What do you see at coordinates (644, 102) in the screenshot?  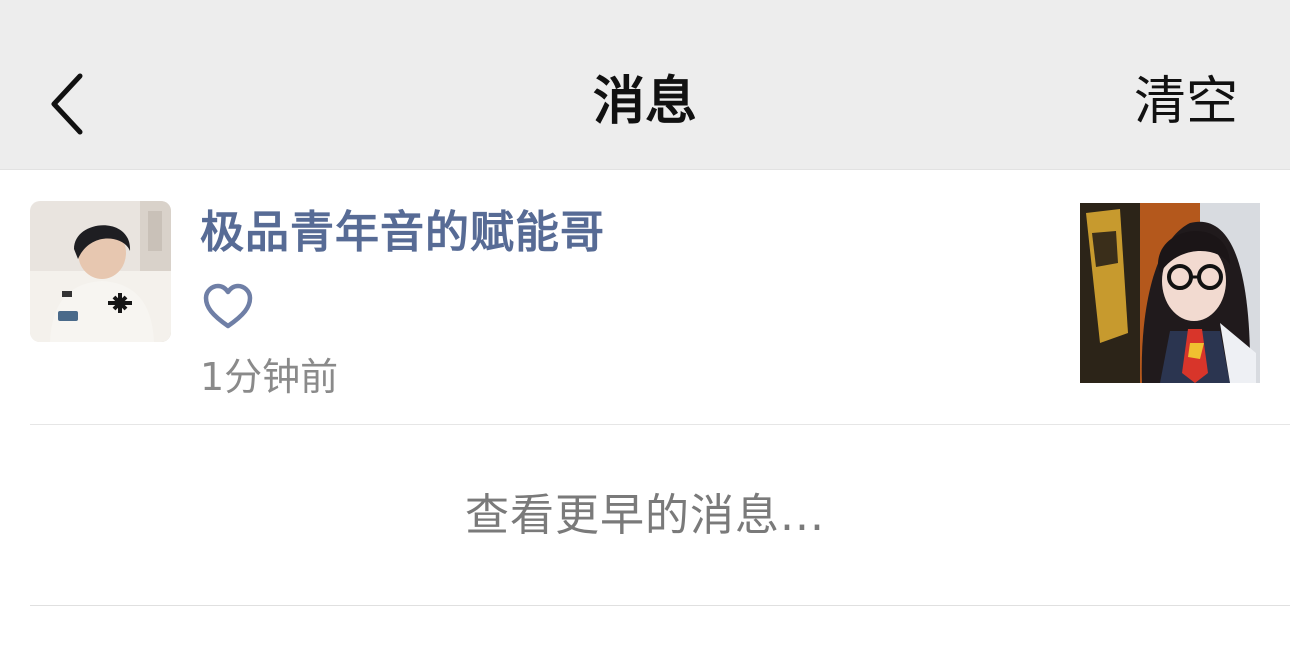 I see `page-title: 消息` at bounding box center [644, 102].